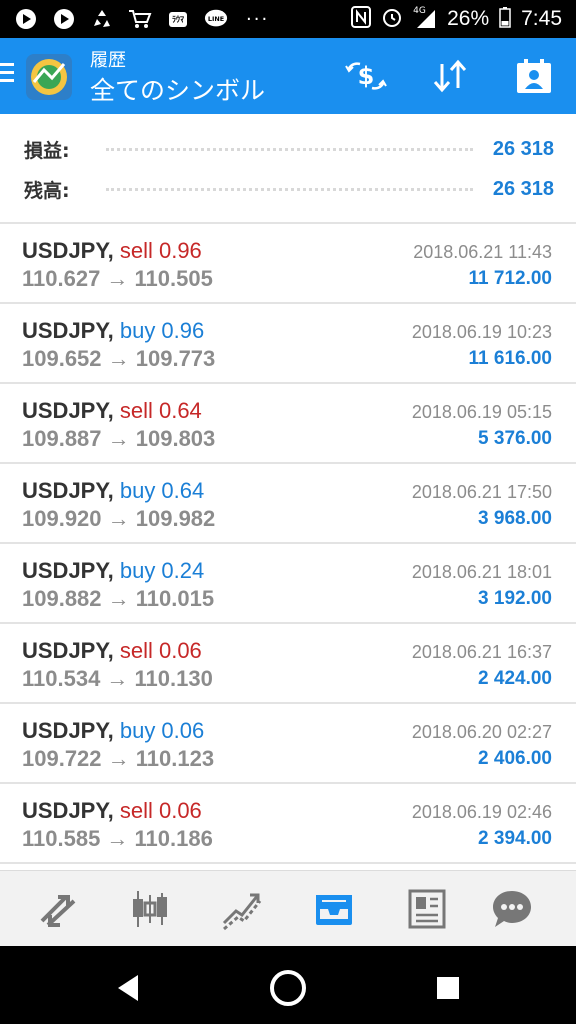 This screenshot has width=576, height=1024. I want to click on summary-panel: 損益: 26 318 残高: 26 318, so click(288, 169).